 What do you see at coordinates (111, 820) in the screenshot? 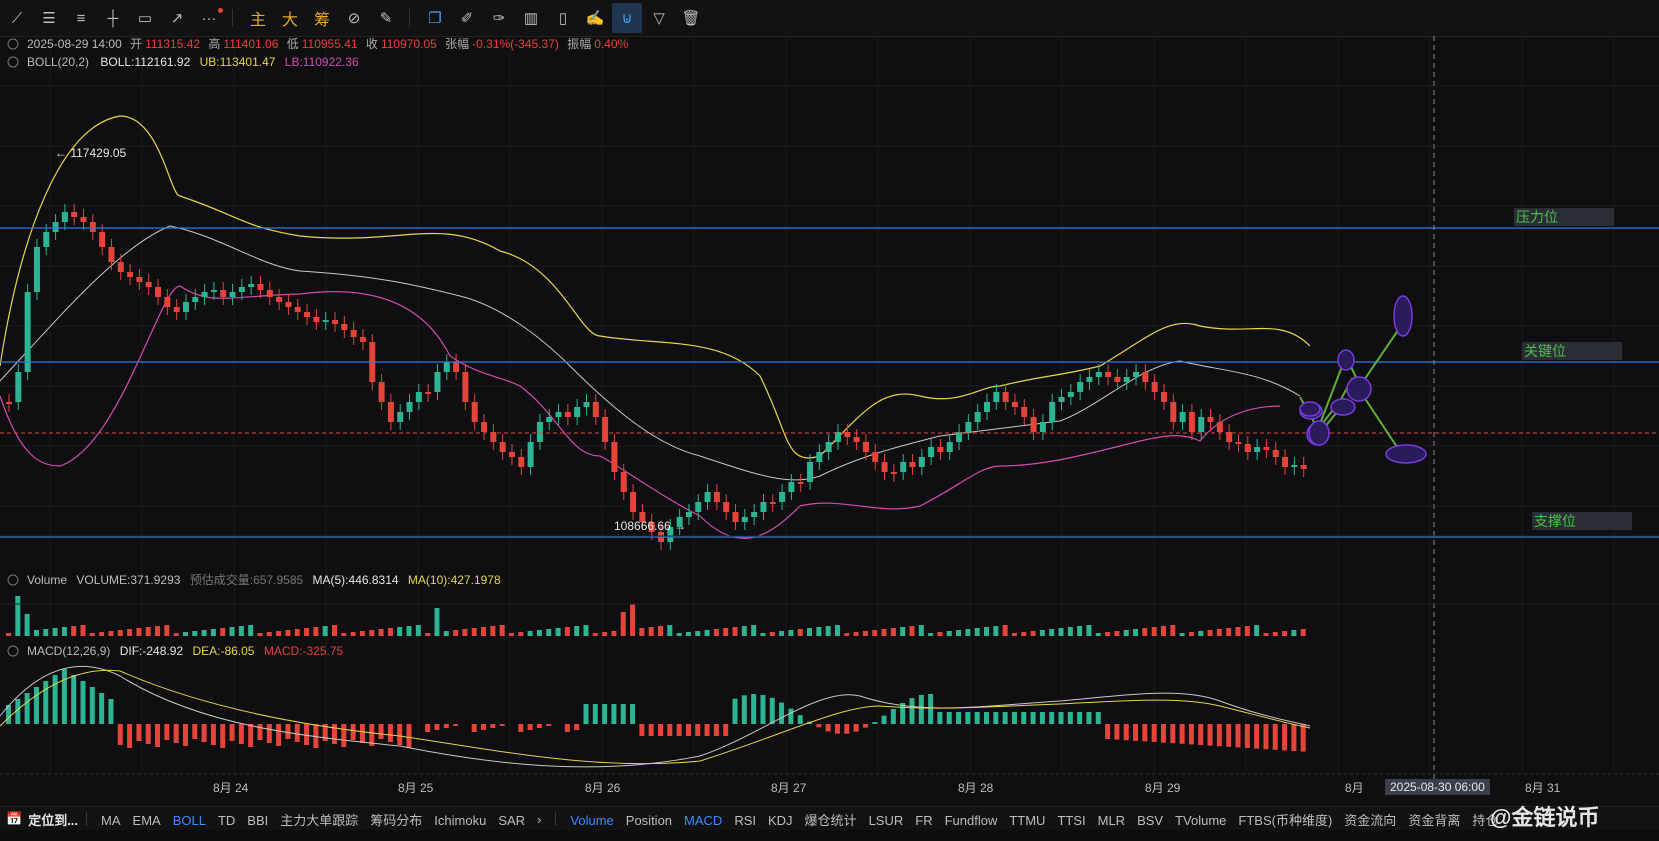
I see `main-indicator-ma: MA` at bounding box center [111, 820].